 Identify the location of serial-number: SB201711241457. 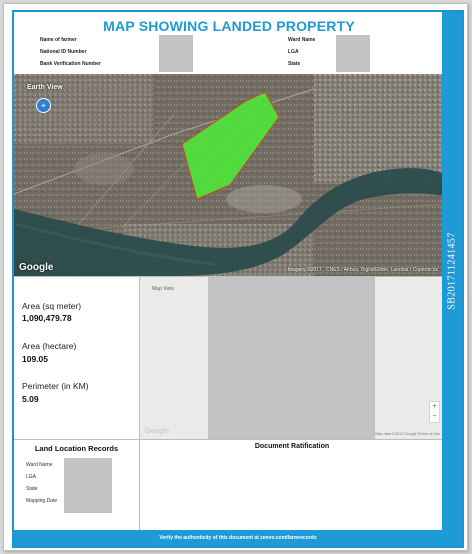
(452, 271).